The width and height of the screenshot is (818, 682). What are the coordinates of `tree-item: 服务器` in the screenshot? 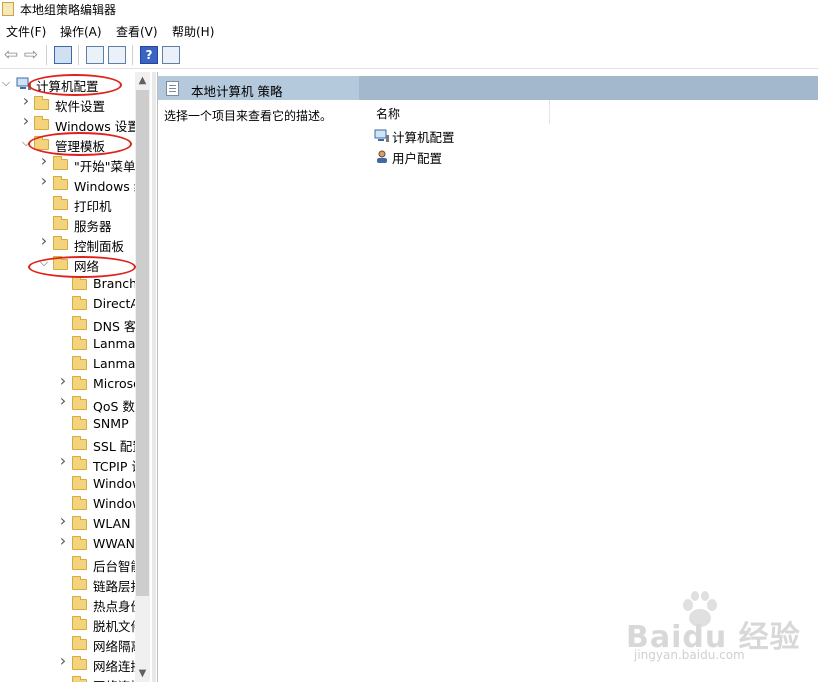 It's located at (67, 224).